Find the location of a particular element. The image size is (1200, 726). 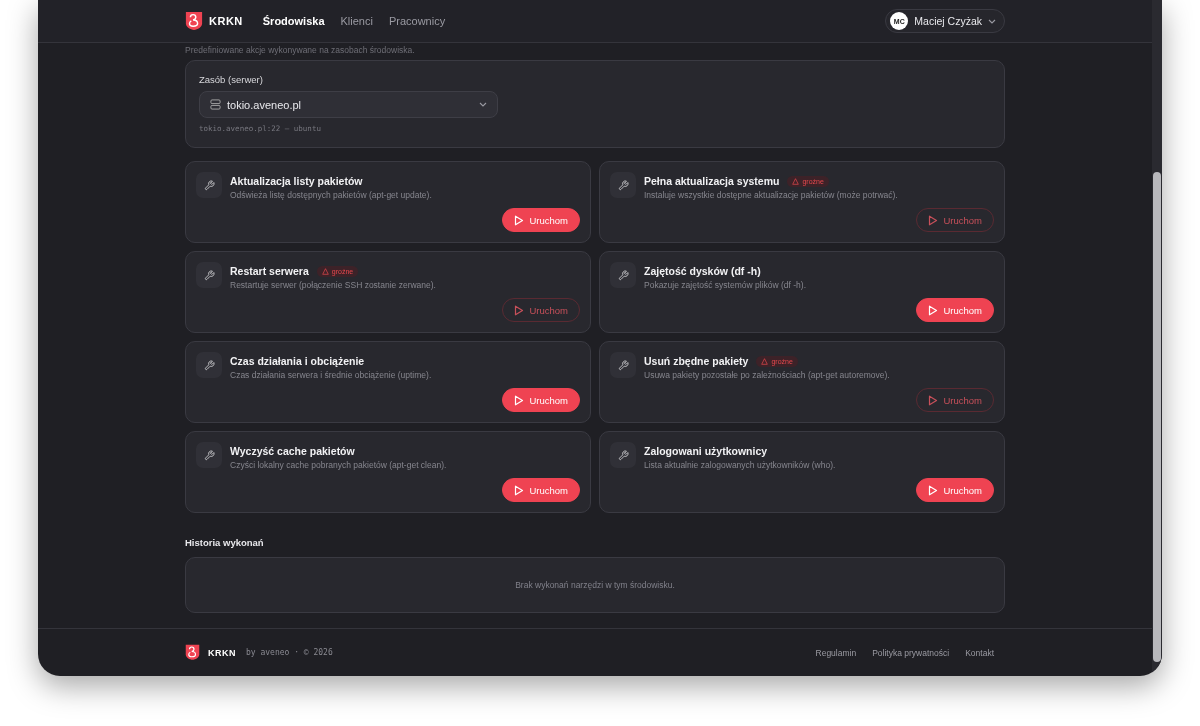

tool-description: Czyści lokalny cache pobranych pakietów (apt-get clean). is located at coordinates (339, 465).